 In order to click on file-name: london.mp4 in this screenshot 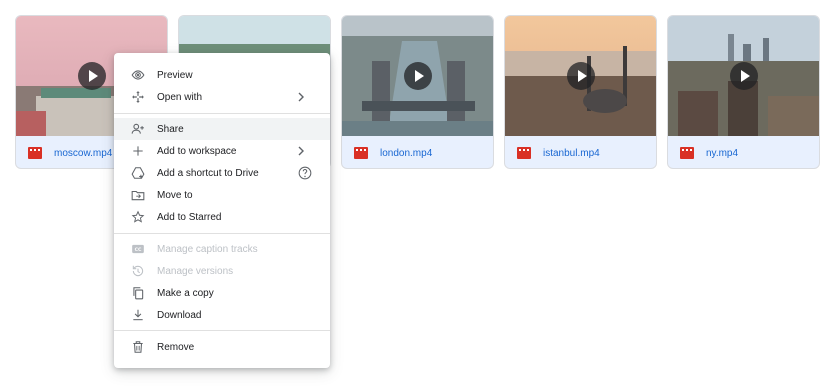, I will do `click(406, 153)`.